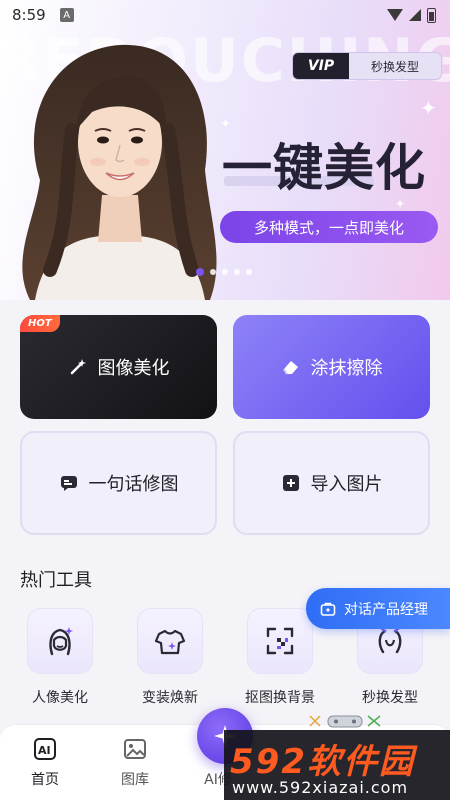 This screenshot has width=450, height=800. What do you see at coordinates (329, 227) in the screenshot?
I see `banner-subtitle-pill: 多种模式，一点即美化` at bounding box center [329, 227].